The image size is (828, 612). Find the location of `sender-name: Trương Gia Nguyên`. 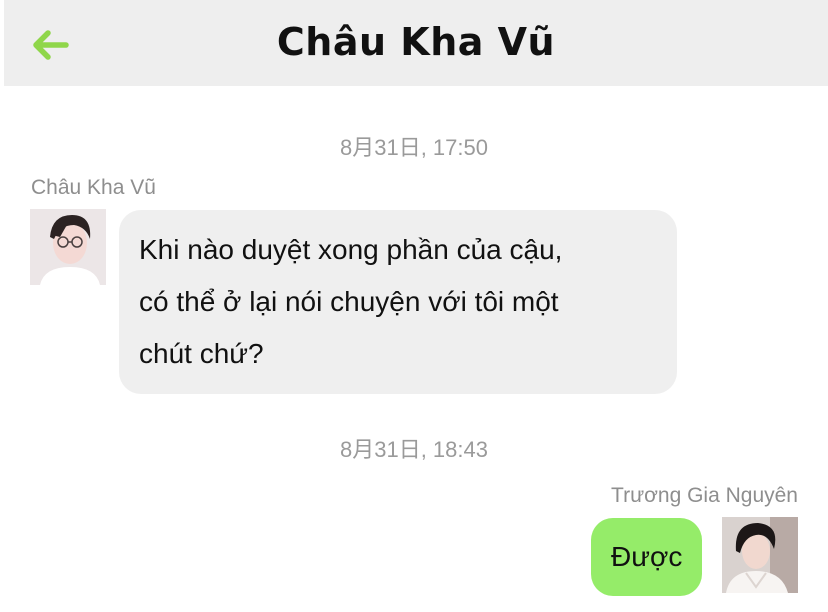

sender-name: Trương Gia Nguyên is located at coordinates (704, 495).